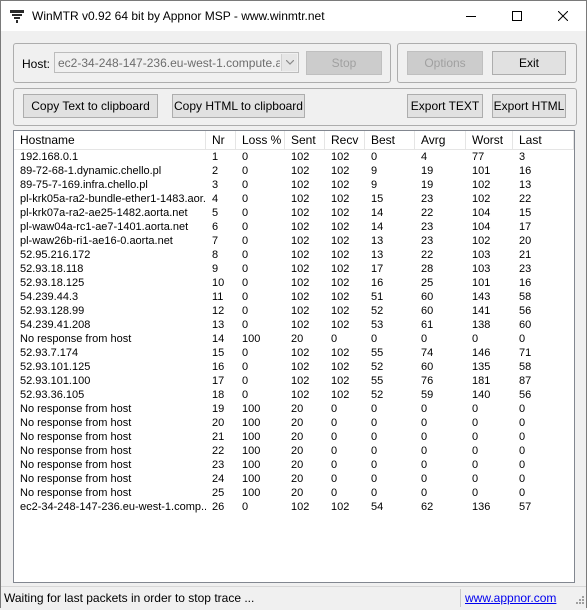 Image resolution: width=587 pixels, height=610 pixels. What do you see at coordinates (517, 16) in the screenshot?
I see `maximize-button` at bounding box center [517, 16].